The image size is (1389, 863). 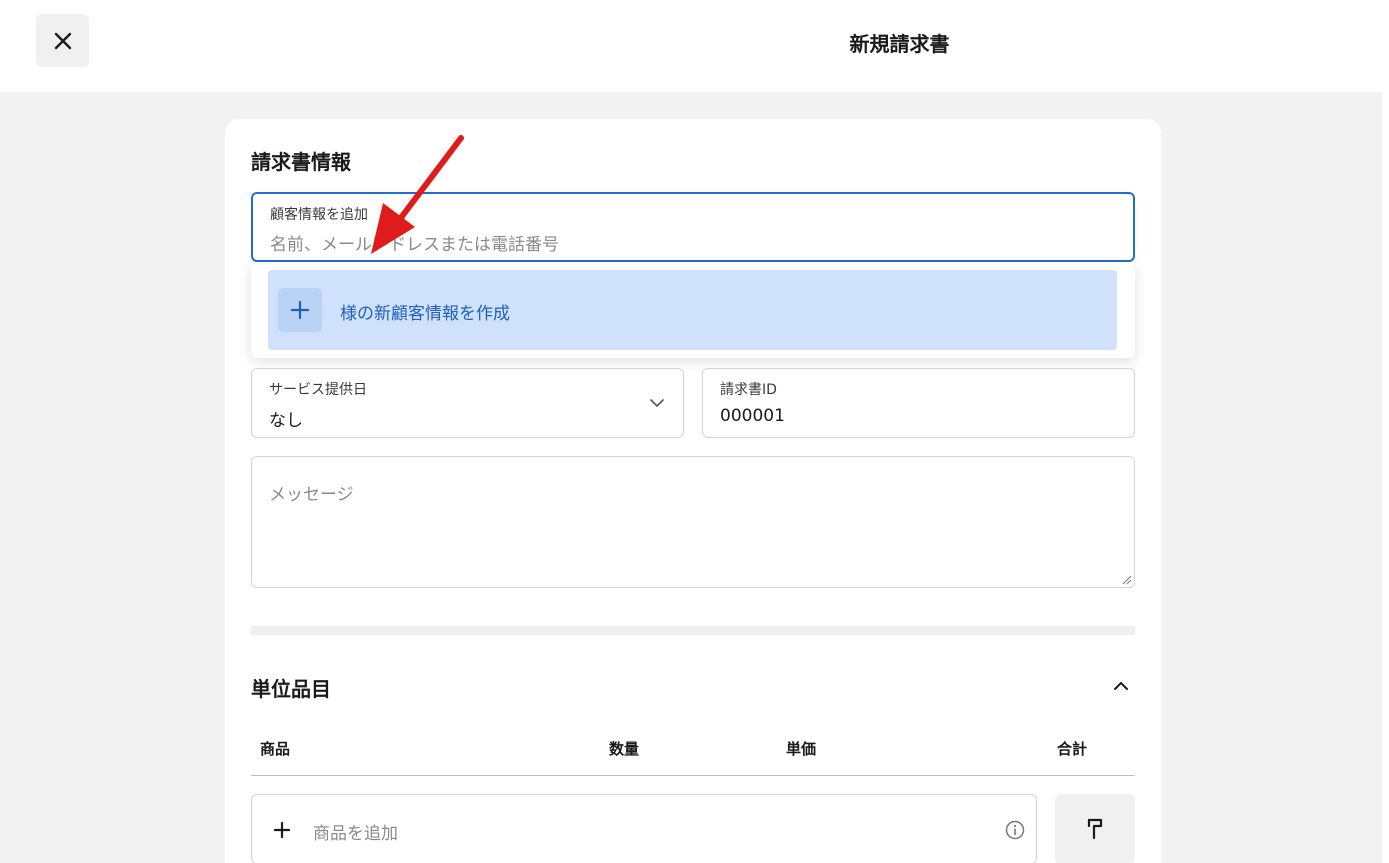 I want to click on customer-field-label: 顧客情報を追加, so click(x=319, y=215).